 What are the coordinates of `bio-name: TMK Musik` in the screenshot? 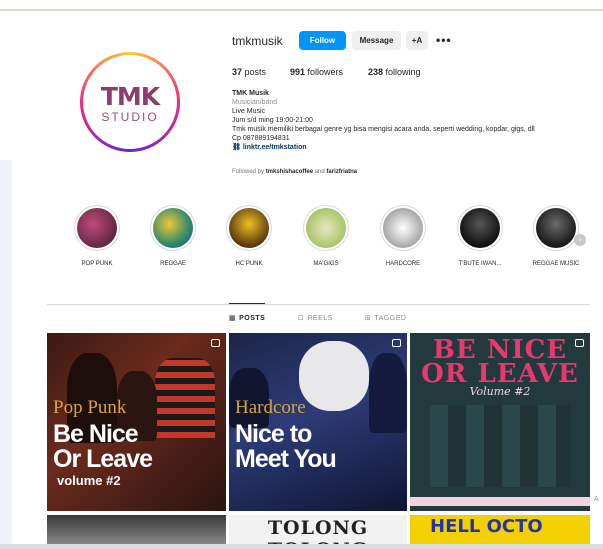 It's located at (250, 93).